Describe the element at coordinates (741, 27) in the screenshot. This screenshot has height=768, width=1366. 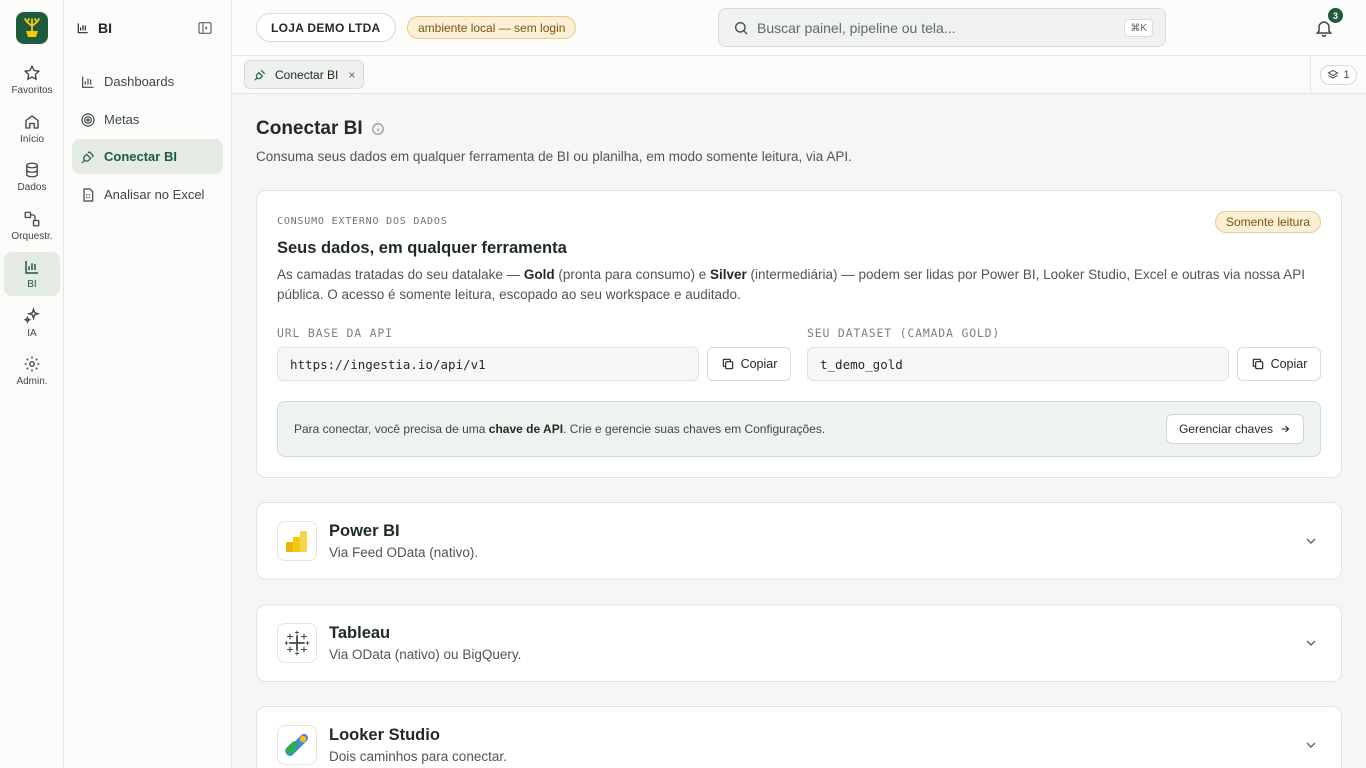
I see `search-icon` at that location.